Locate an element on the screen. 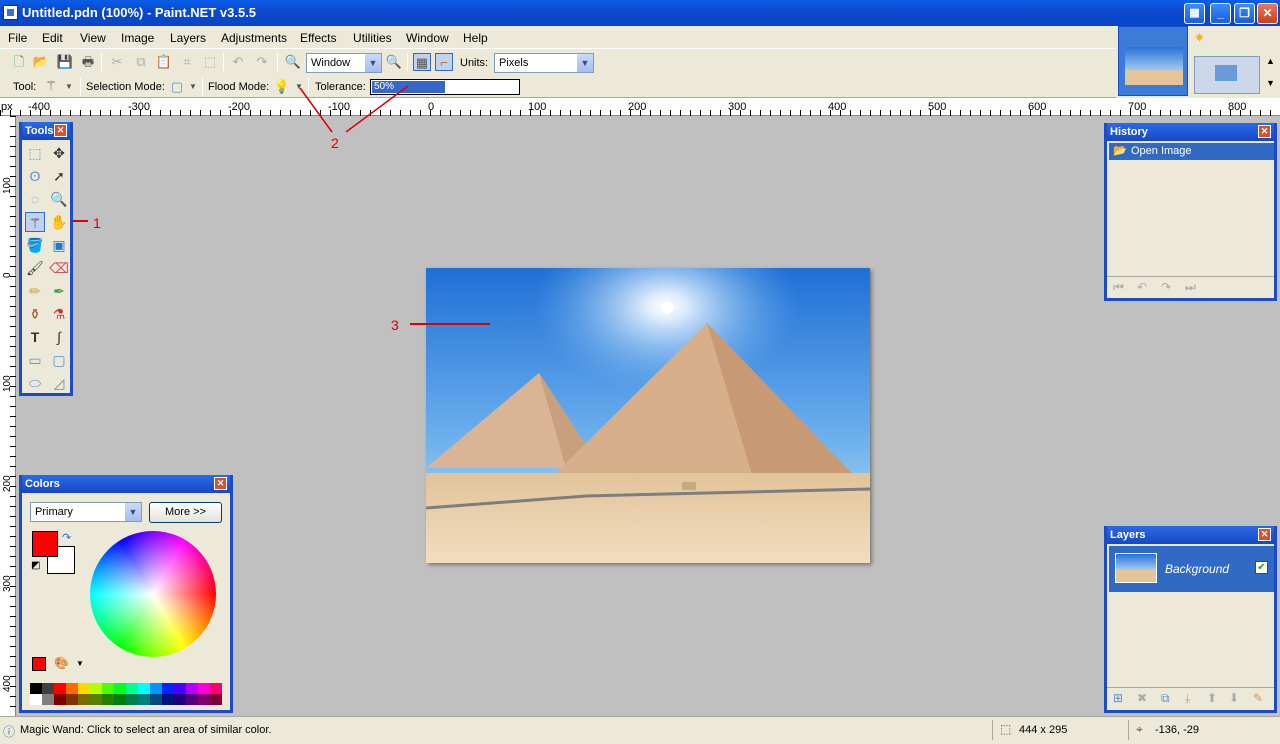 The width and height of the screenshot is (1280, 744). delete-layer-icon: ✖ is located at coordinates (1142, 698).